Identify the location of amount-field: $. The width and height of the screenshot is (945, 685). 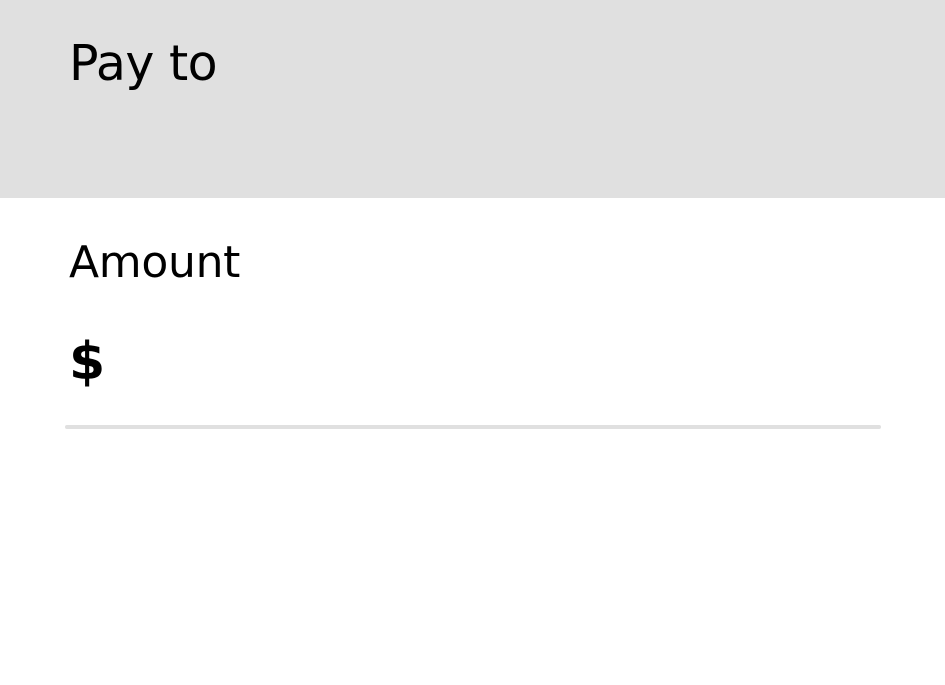
(473, 376).